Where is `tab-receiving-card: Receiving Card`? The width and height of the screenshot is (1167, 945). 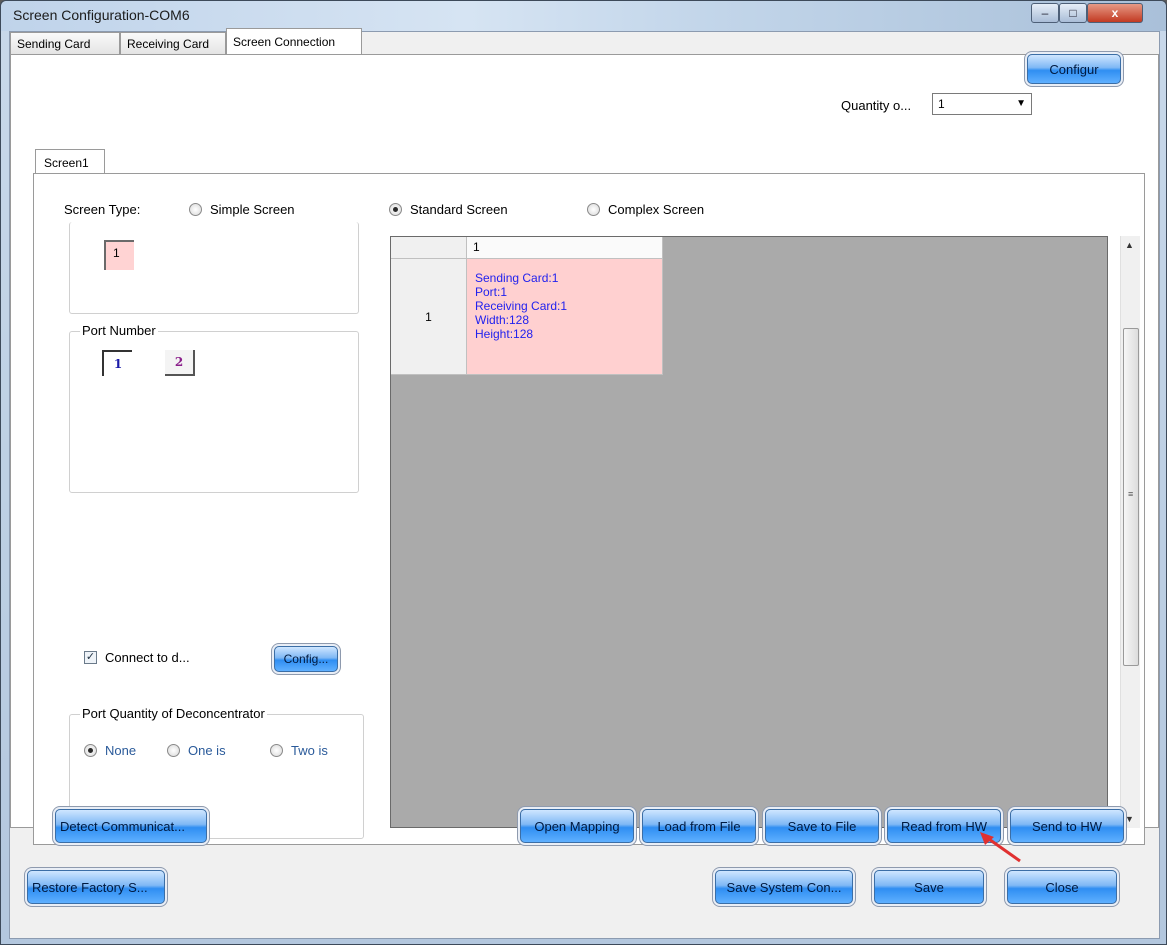 tab-receiving-card: Receiving Card is located at coordinates (173, 43).